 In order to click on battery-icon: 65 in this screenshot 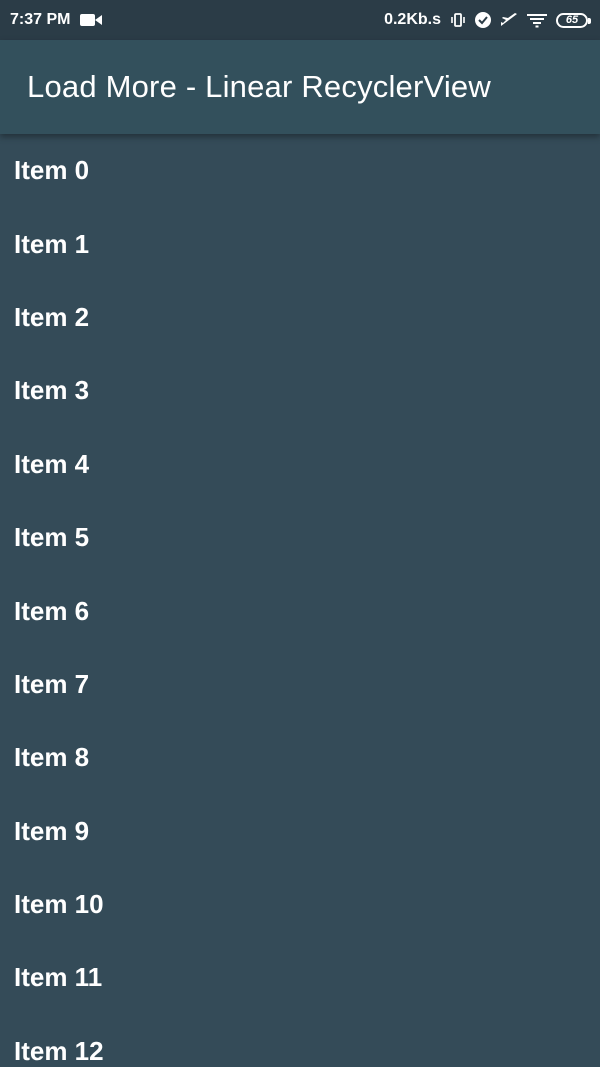, I will do `click(573, 20)`.